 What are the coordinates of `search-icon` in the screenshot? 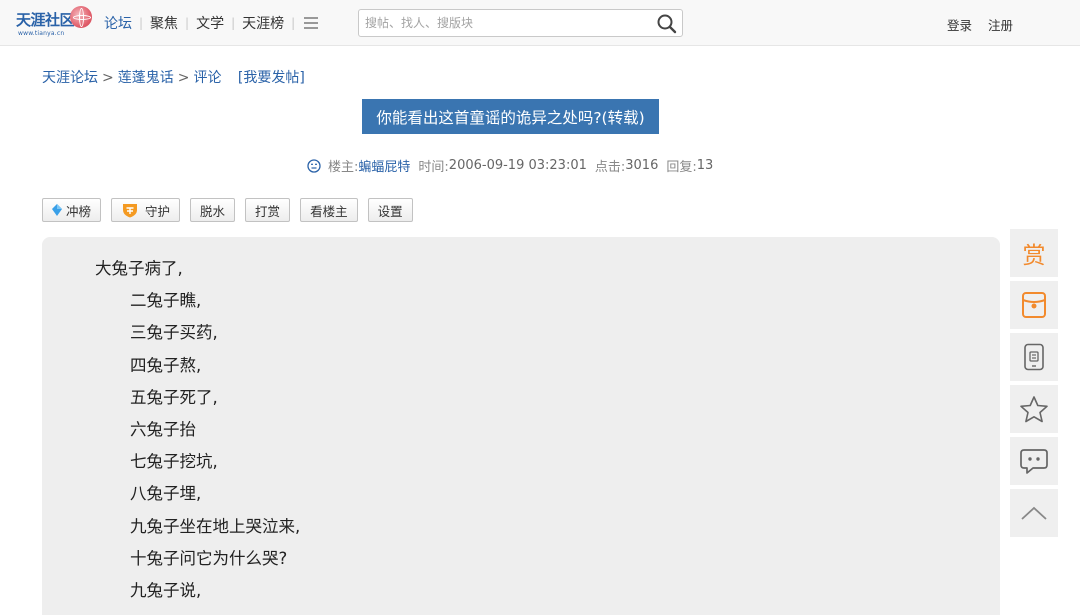 It's located at (667, 24).